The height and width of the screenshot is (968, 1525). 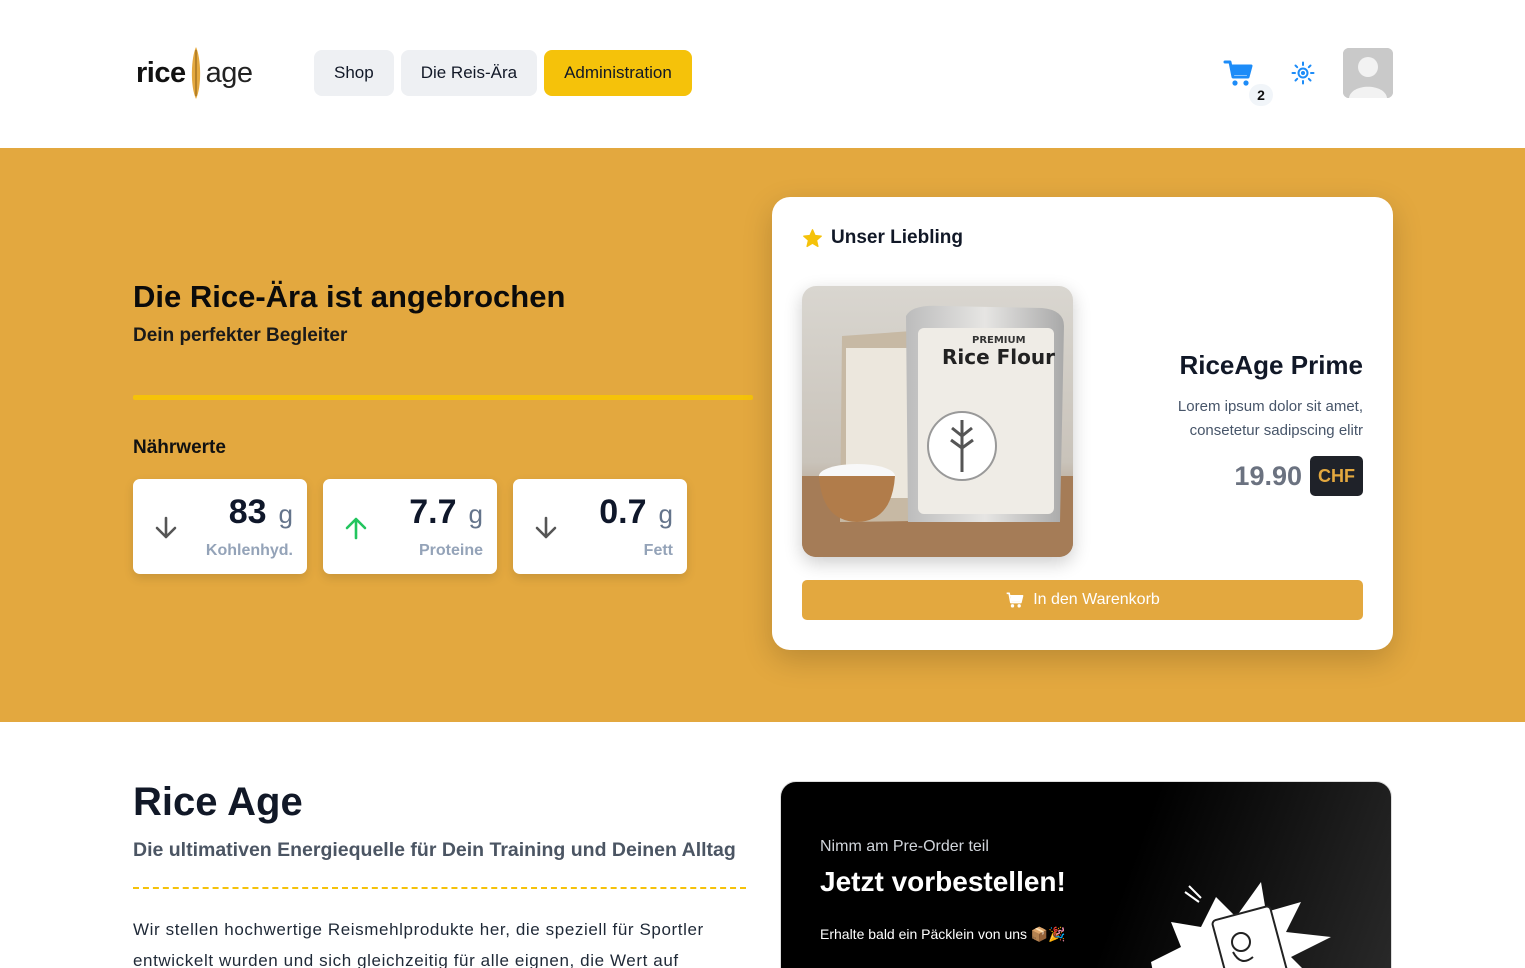 What do you see at coordinates (904, 846) in the screenshot?
I see `promo-kicker: Nimm am Pre-Order teil` at bounding box center [904, 846].